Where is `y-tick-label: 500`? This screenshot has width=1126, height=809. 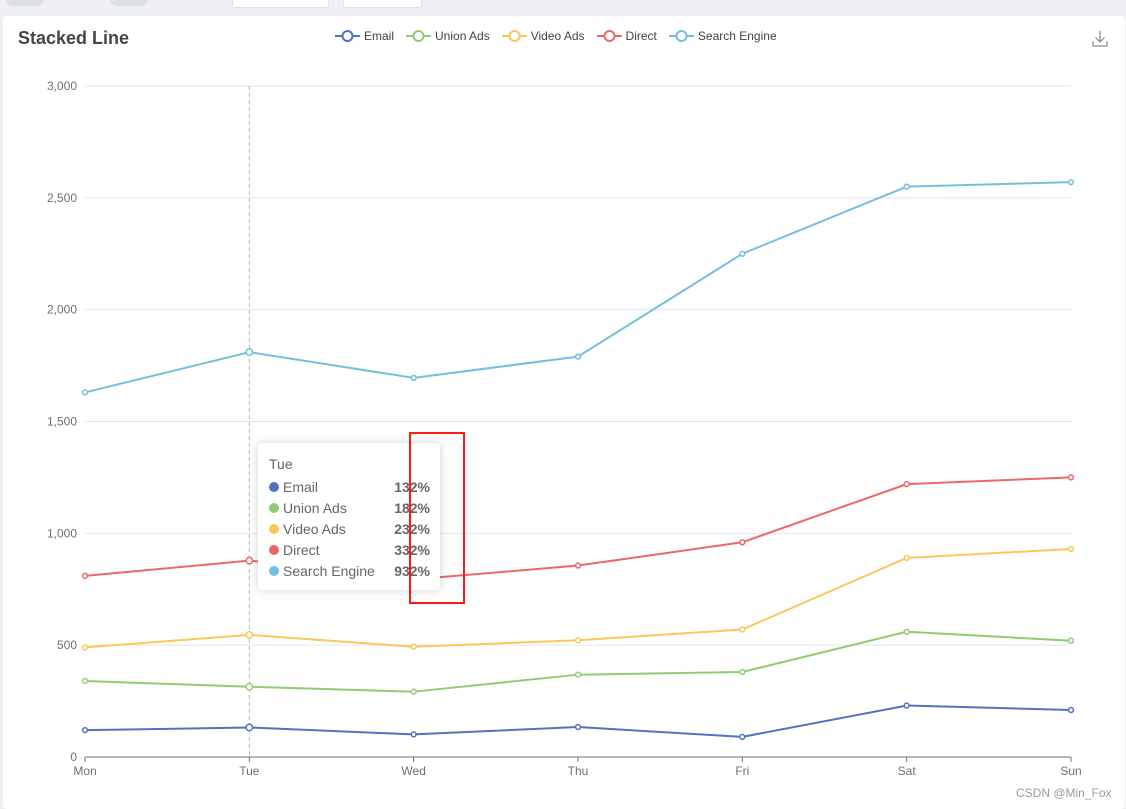 y-tick-label: 500 is located at coordinates (67, 645).